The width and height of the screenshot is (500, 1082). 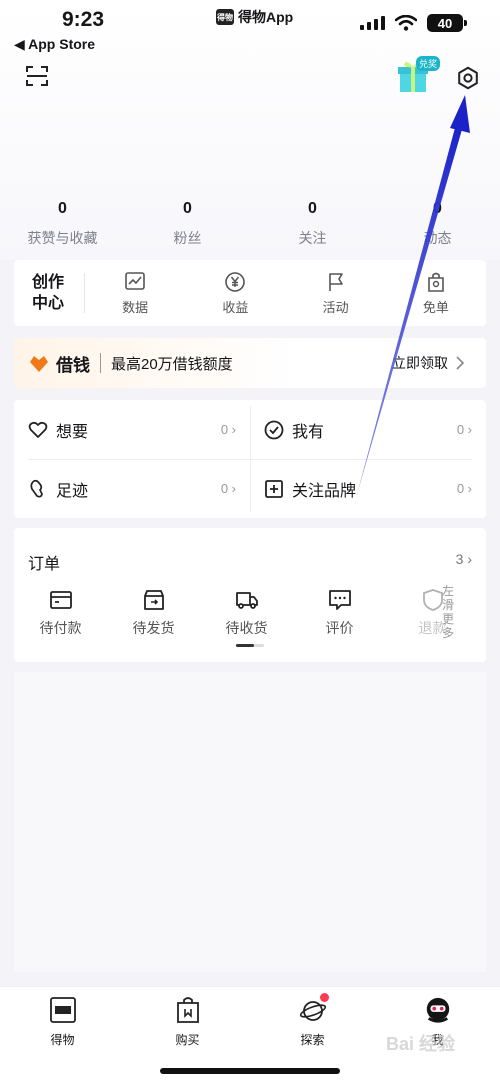 What do you see at coordinates (335, 281) in the screenshot?
I see `flag-icon` at bounding box center [335, 281].